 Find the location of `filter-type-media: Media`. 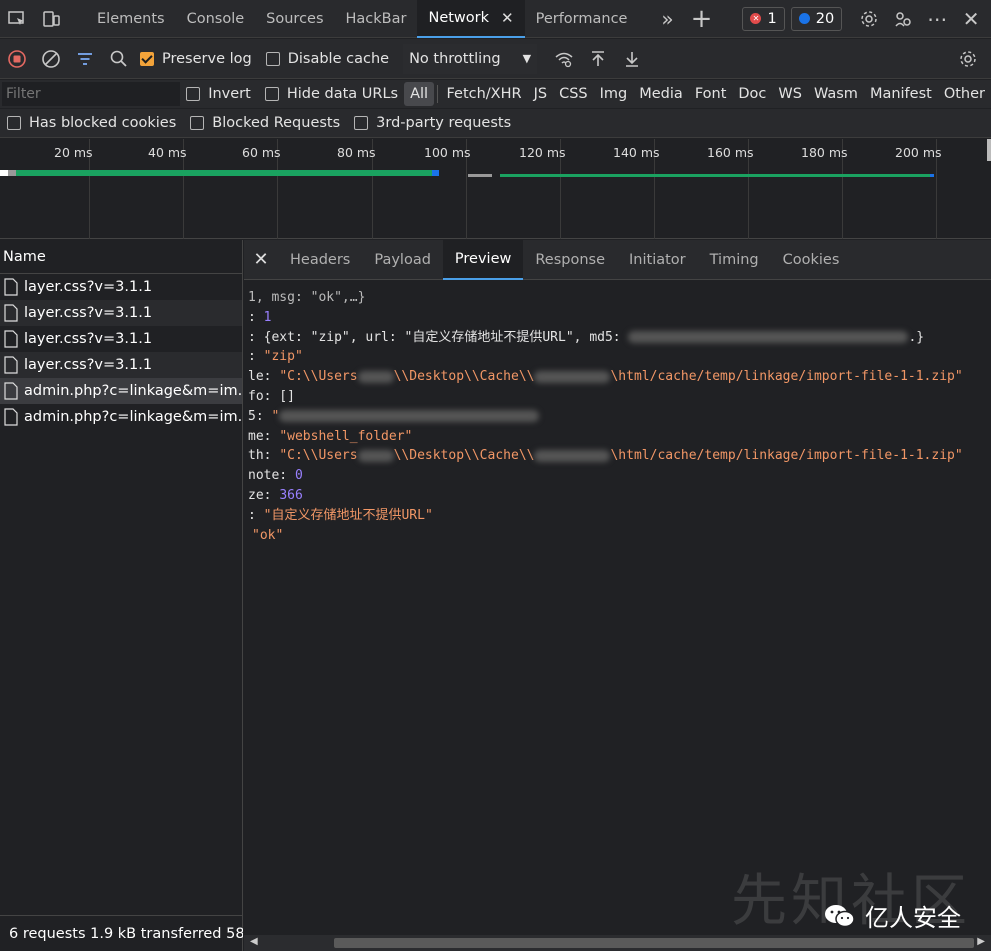

filter-type-media: Media is located at coordinates (661, 94).